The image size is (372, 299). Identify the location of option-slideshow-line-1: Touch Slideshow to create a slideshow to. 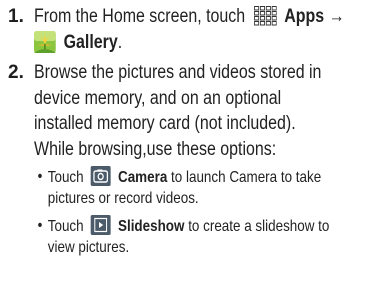
(188, 226).